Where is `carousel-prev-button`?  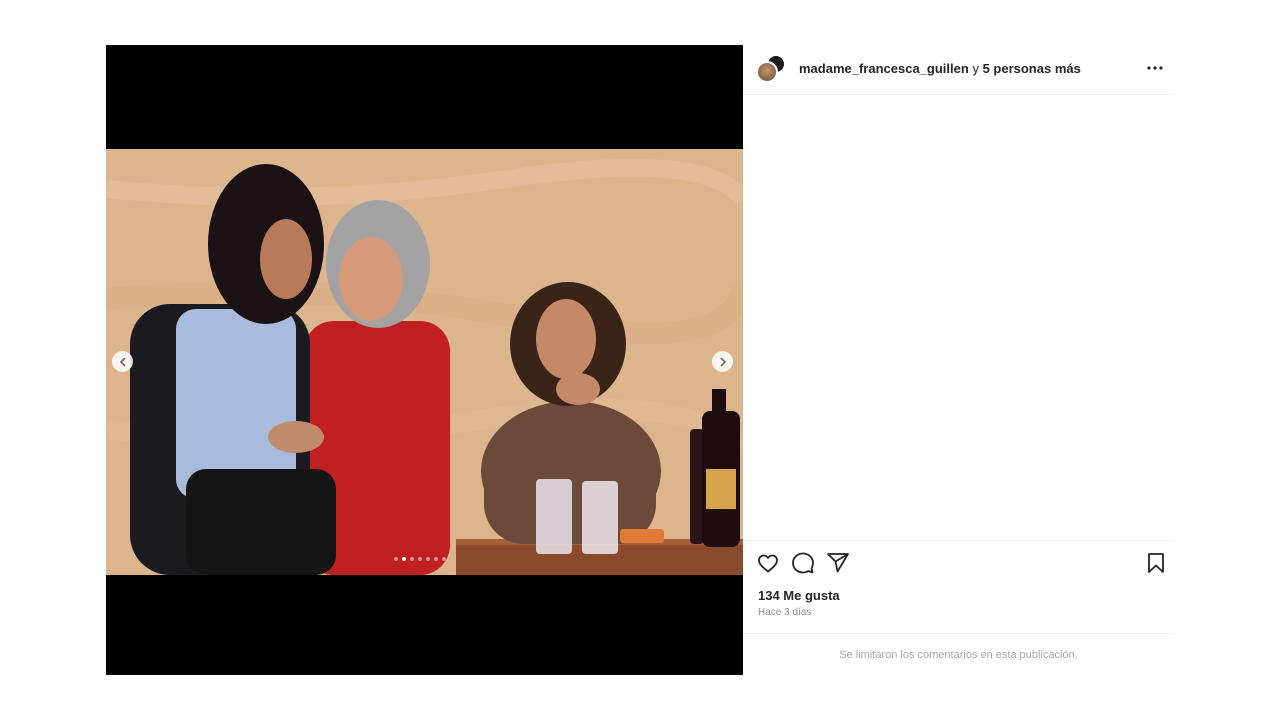
carousel-prev-button is located at coordinates (122, 361).